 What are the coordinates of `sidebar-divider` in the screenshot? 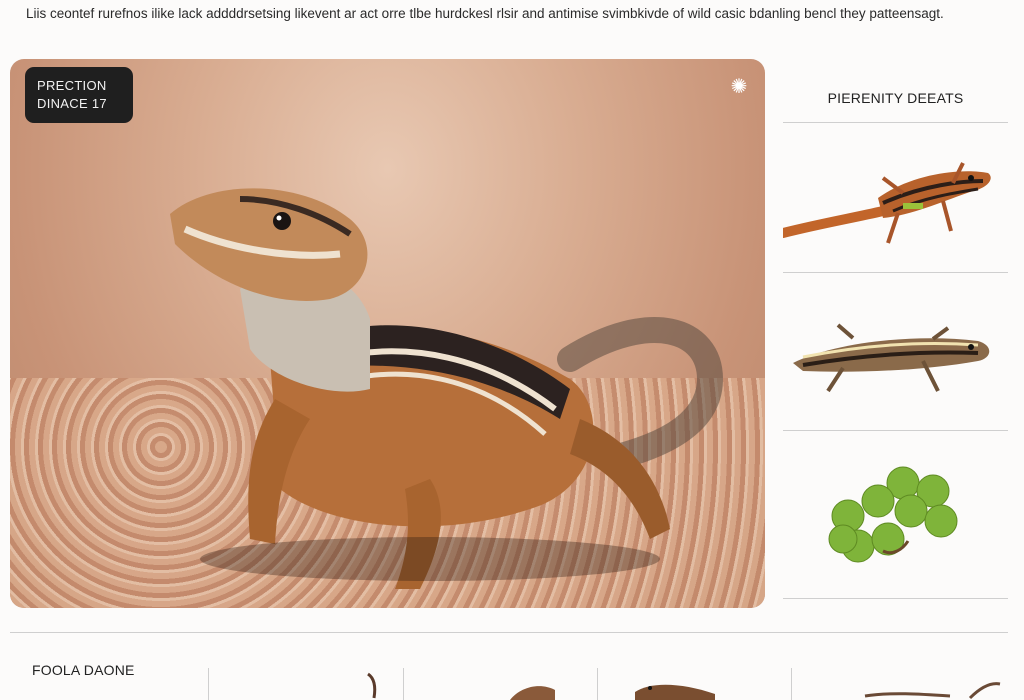 It's located at (895, 598).